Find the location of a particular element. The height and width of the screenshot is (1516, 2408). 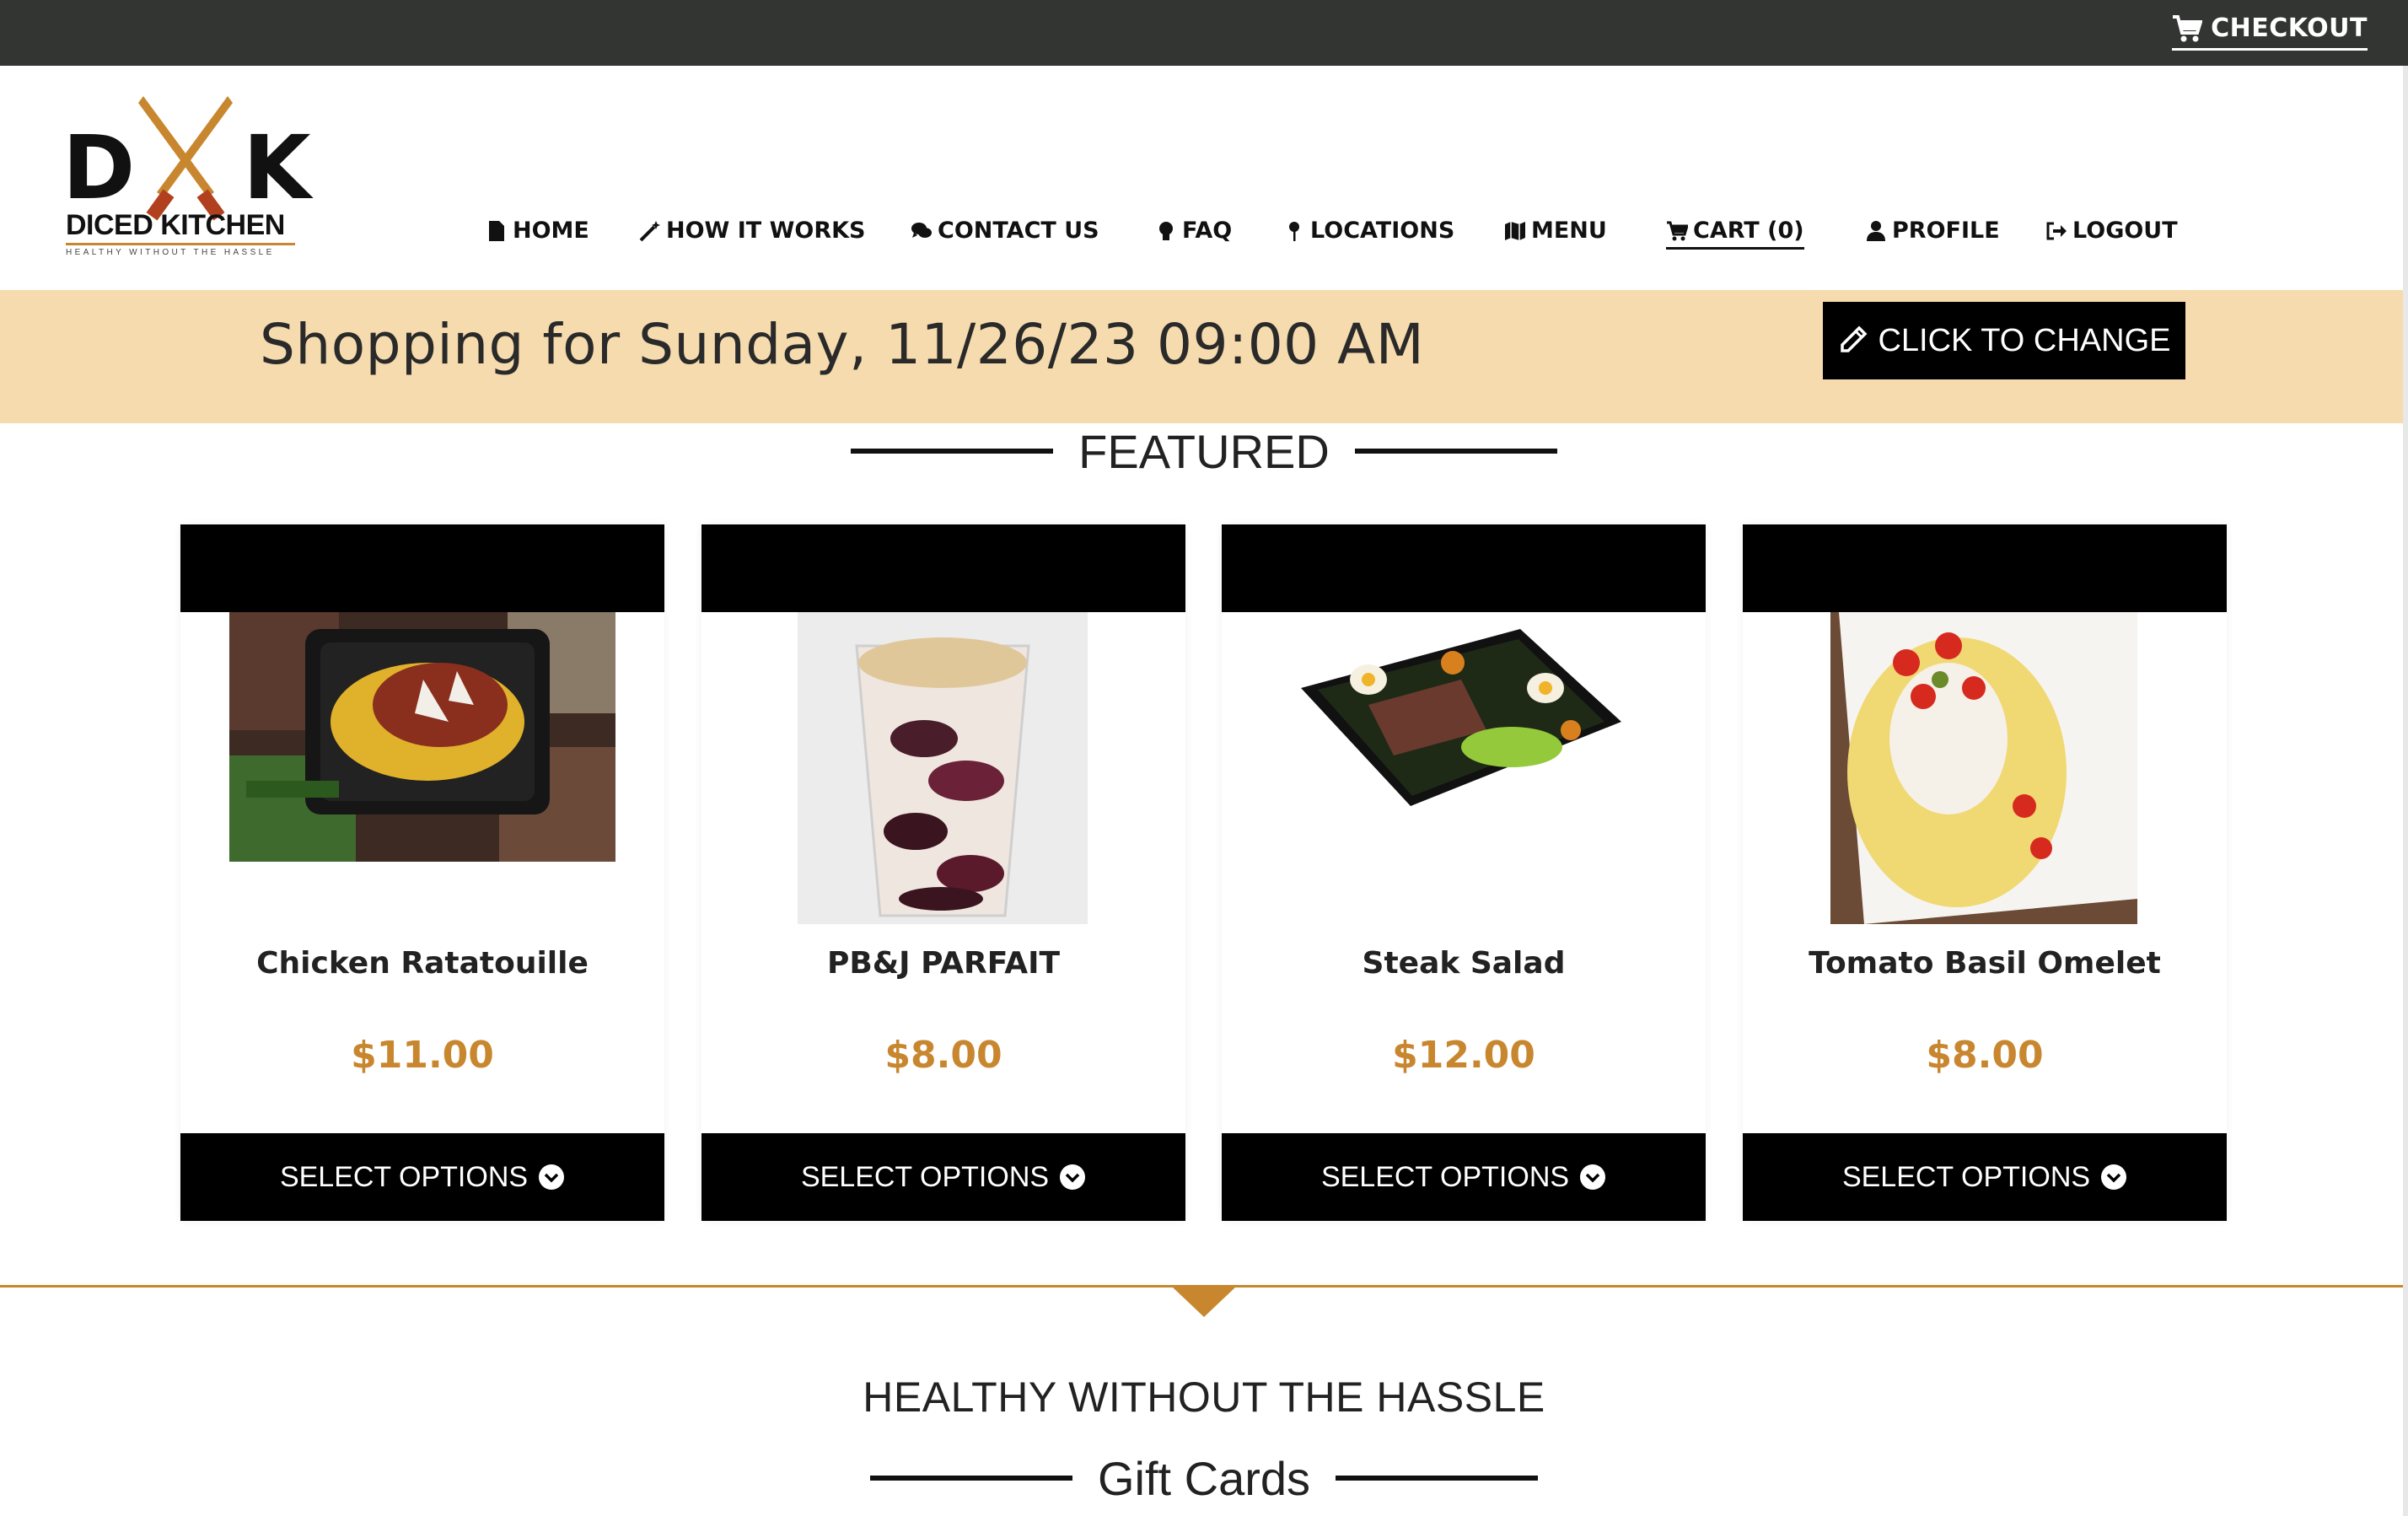

featured-title: FEATURED is located at coordinates (1204, 451).